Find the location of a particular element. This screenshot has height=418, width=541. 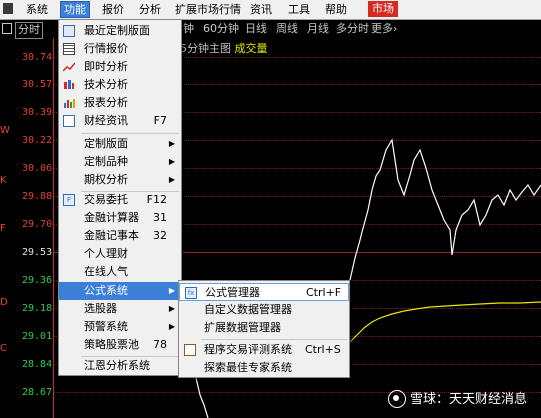

menu-item-label: 定制版面 is located at coordinates (106, 143).